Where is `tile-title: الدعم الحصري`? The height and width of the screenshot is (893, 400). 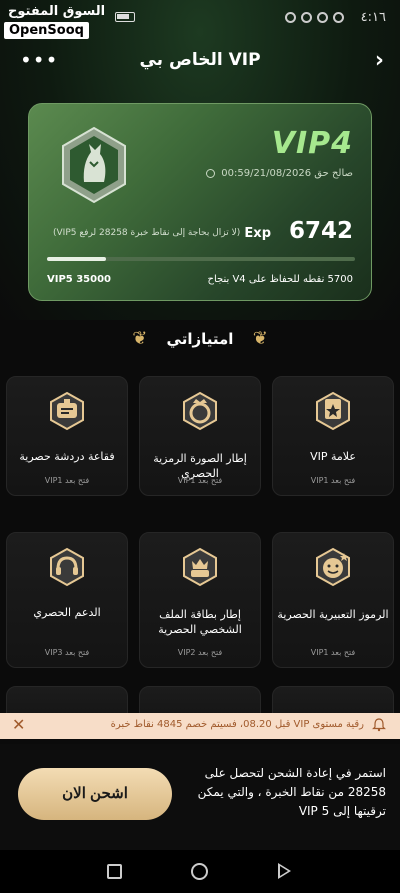
tile-title: الدعم الحصري is located at coordinates (67, 612).